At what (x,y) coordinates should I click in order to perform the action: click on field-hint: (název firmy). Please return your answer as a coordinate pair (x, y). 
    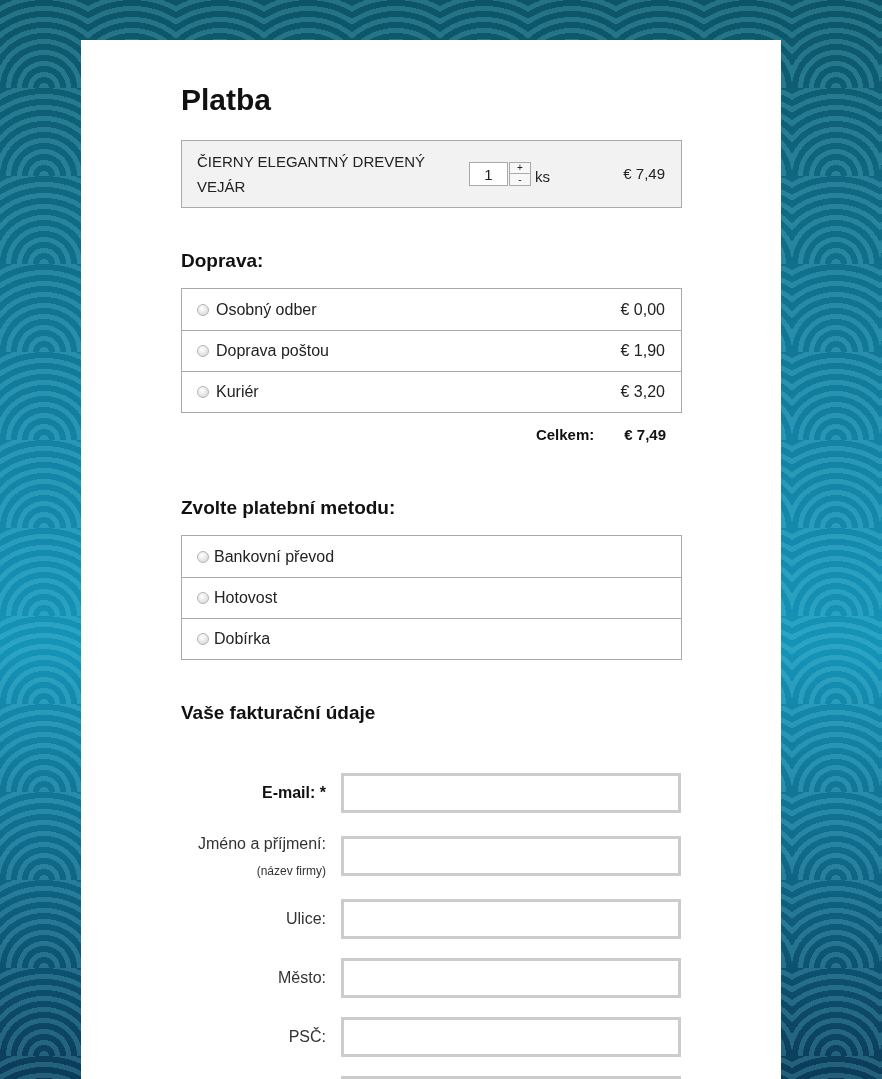
    Looking at the image, I should click on (291, 871).